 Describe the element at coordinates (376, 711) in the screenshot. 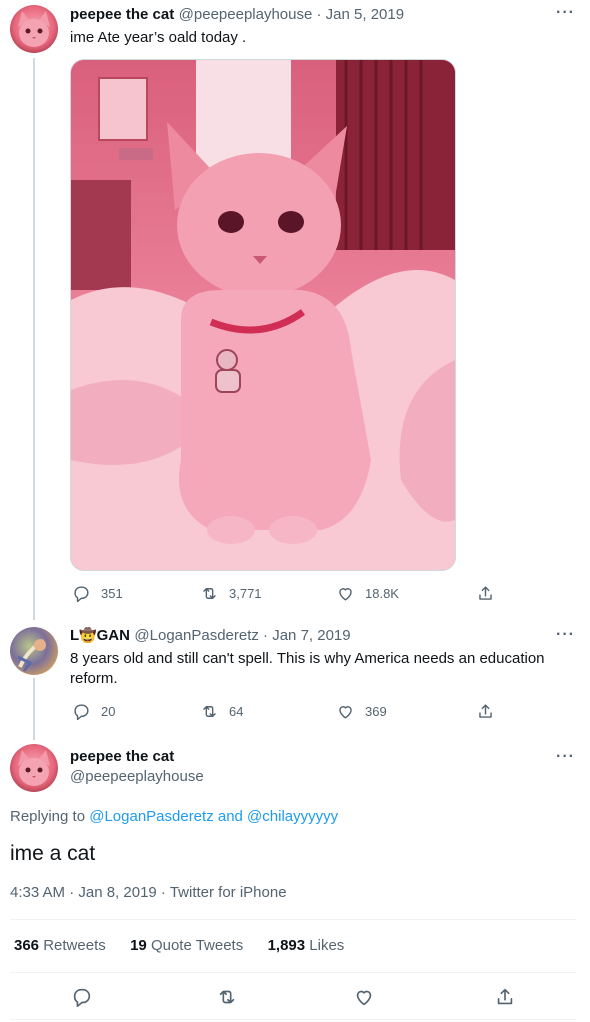

I see `like-count: 369` at that location.